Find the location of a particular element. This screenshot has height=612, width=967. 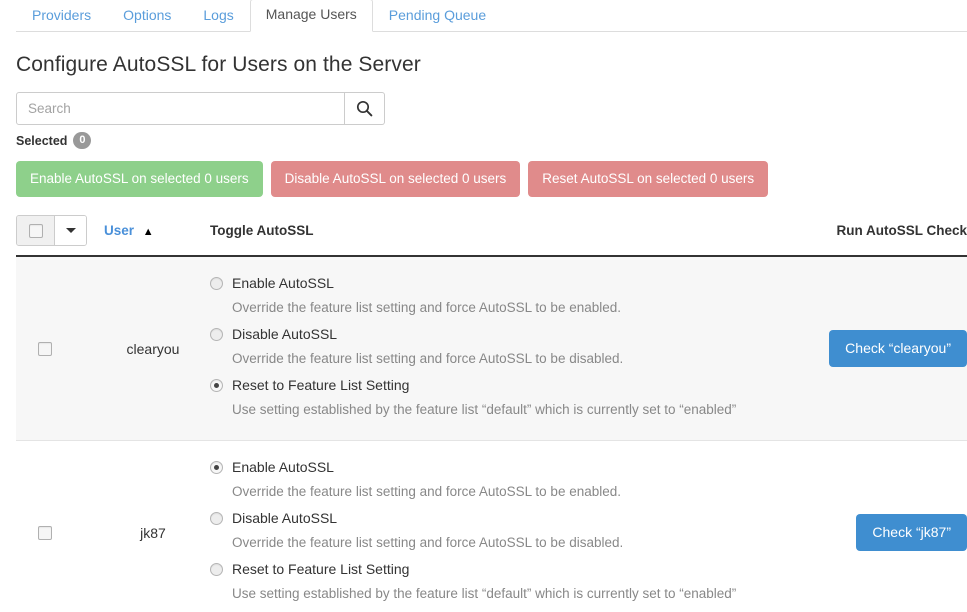

header-select-all-cell is located at coordinates (60, 230).